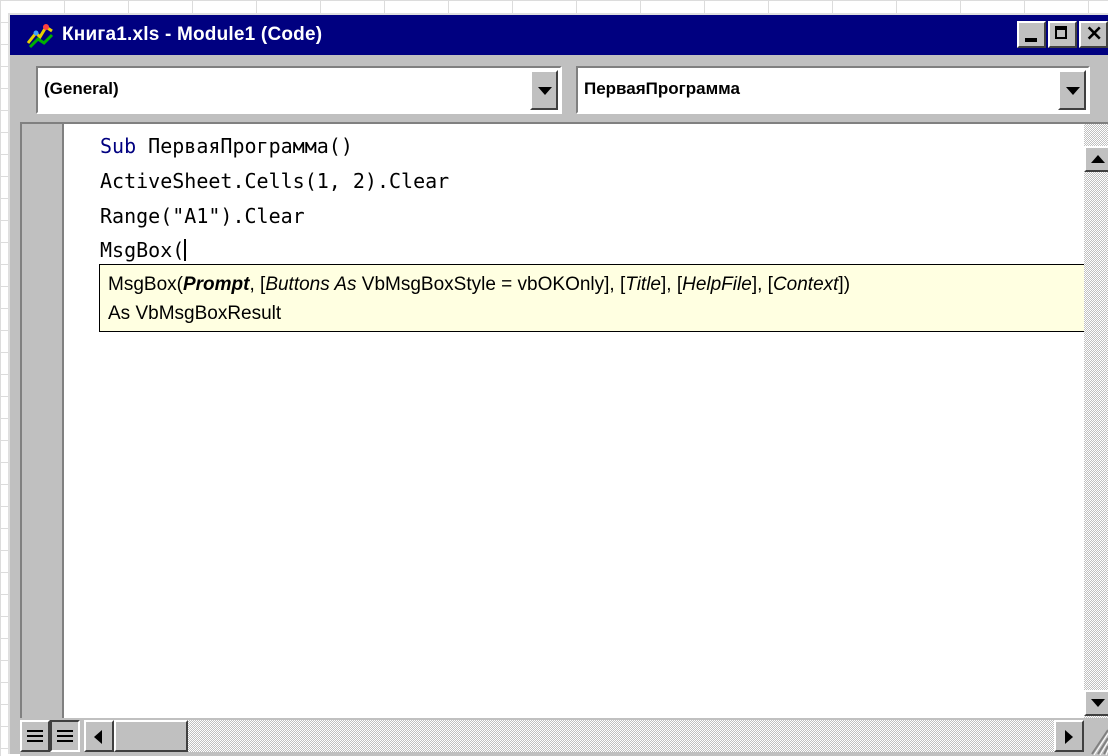 The width and height of the screenshot is (1108, 756). I want to click on vertical-scrollbar, so click(1096, 421).